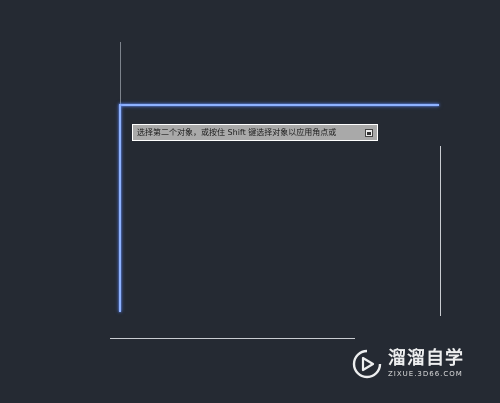 Image resolution: width=500 pixels, height=403 pixels. What do you see at coordinates (440, 231) in the screenshot?
I see `line-vertical-right` at bounding box center [440, 231].